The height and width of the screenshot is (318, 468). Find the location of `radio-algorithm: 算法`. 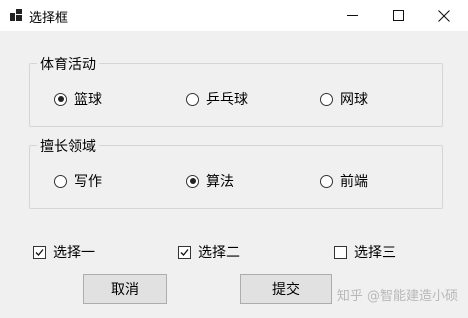

radio-algorithm: 算法 is located at coordinates (210, 181).